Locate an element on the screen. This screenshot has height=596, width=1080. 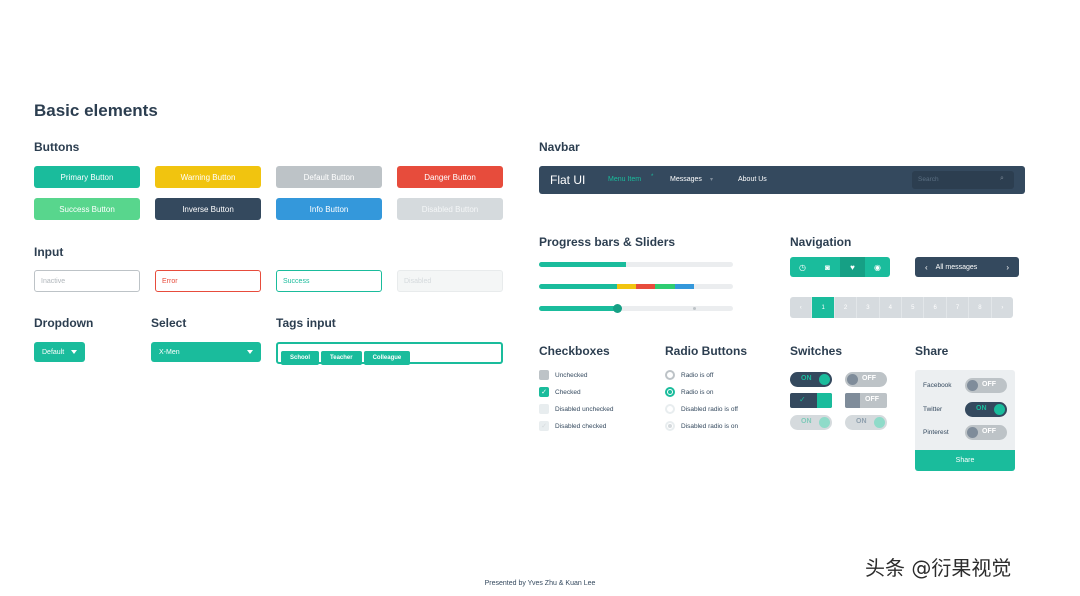
share-button: Share is located at coordinates (965, 460).